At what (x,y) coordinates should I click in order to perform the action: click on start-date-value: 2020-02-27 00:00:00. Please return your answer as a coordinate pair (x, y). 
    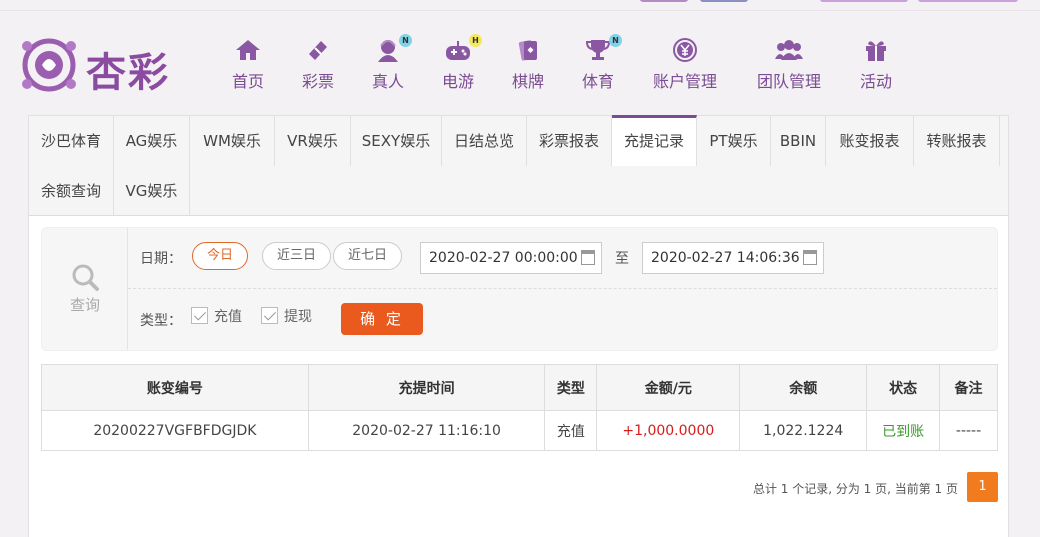
    Looking at the image, I should click on (503, 258).